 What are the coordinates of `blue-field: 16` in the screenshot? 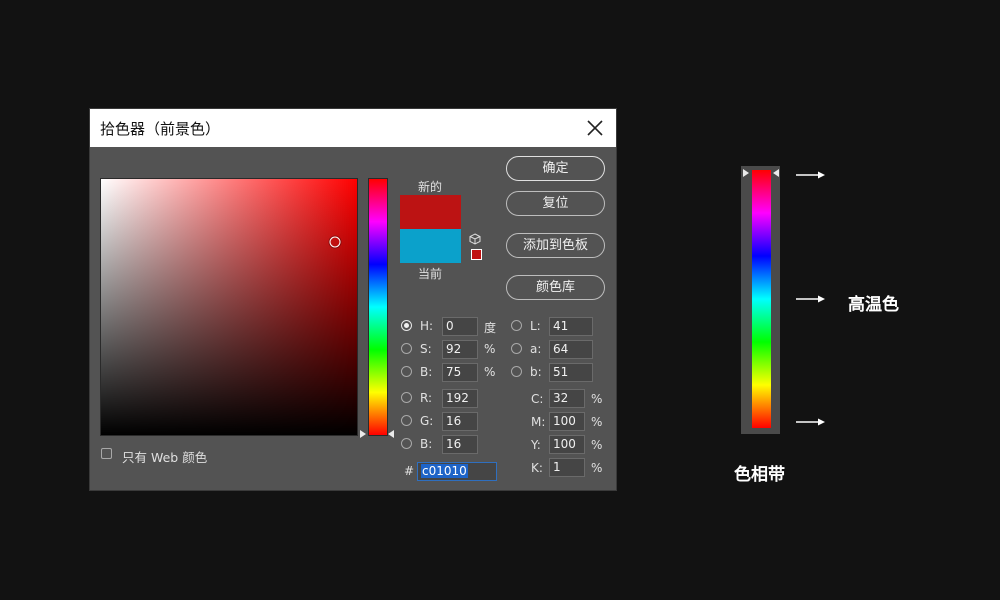 It's located at (460, 444).